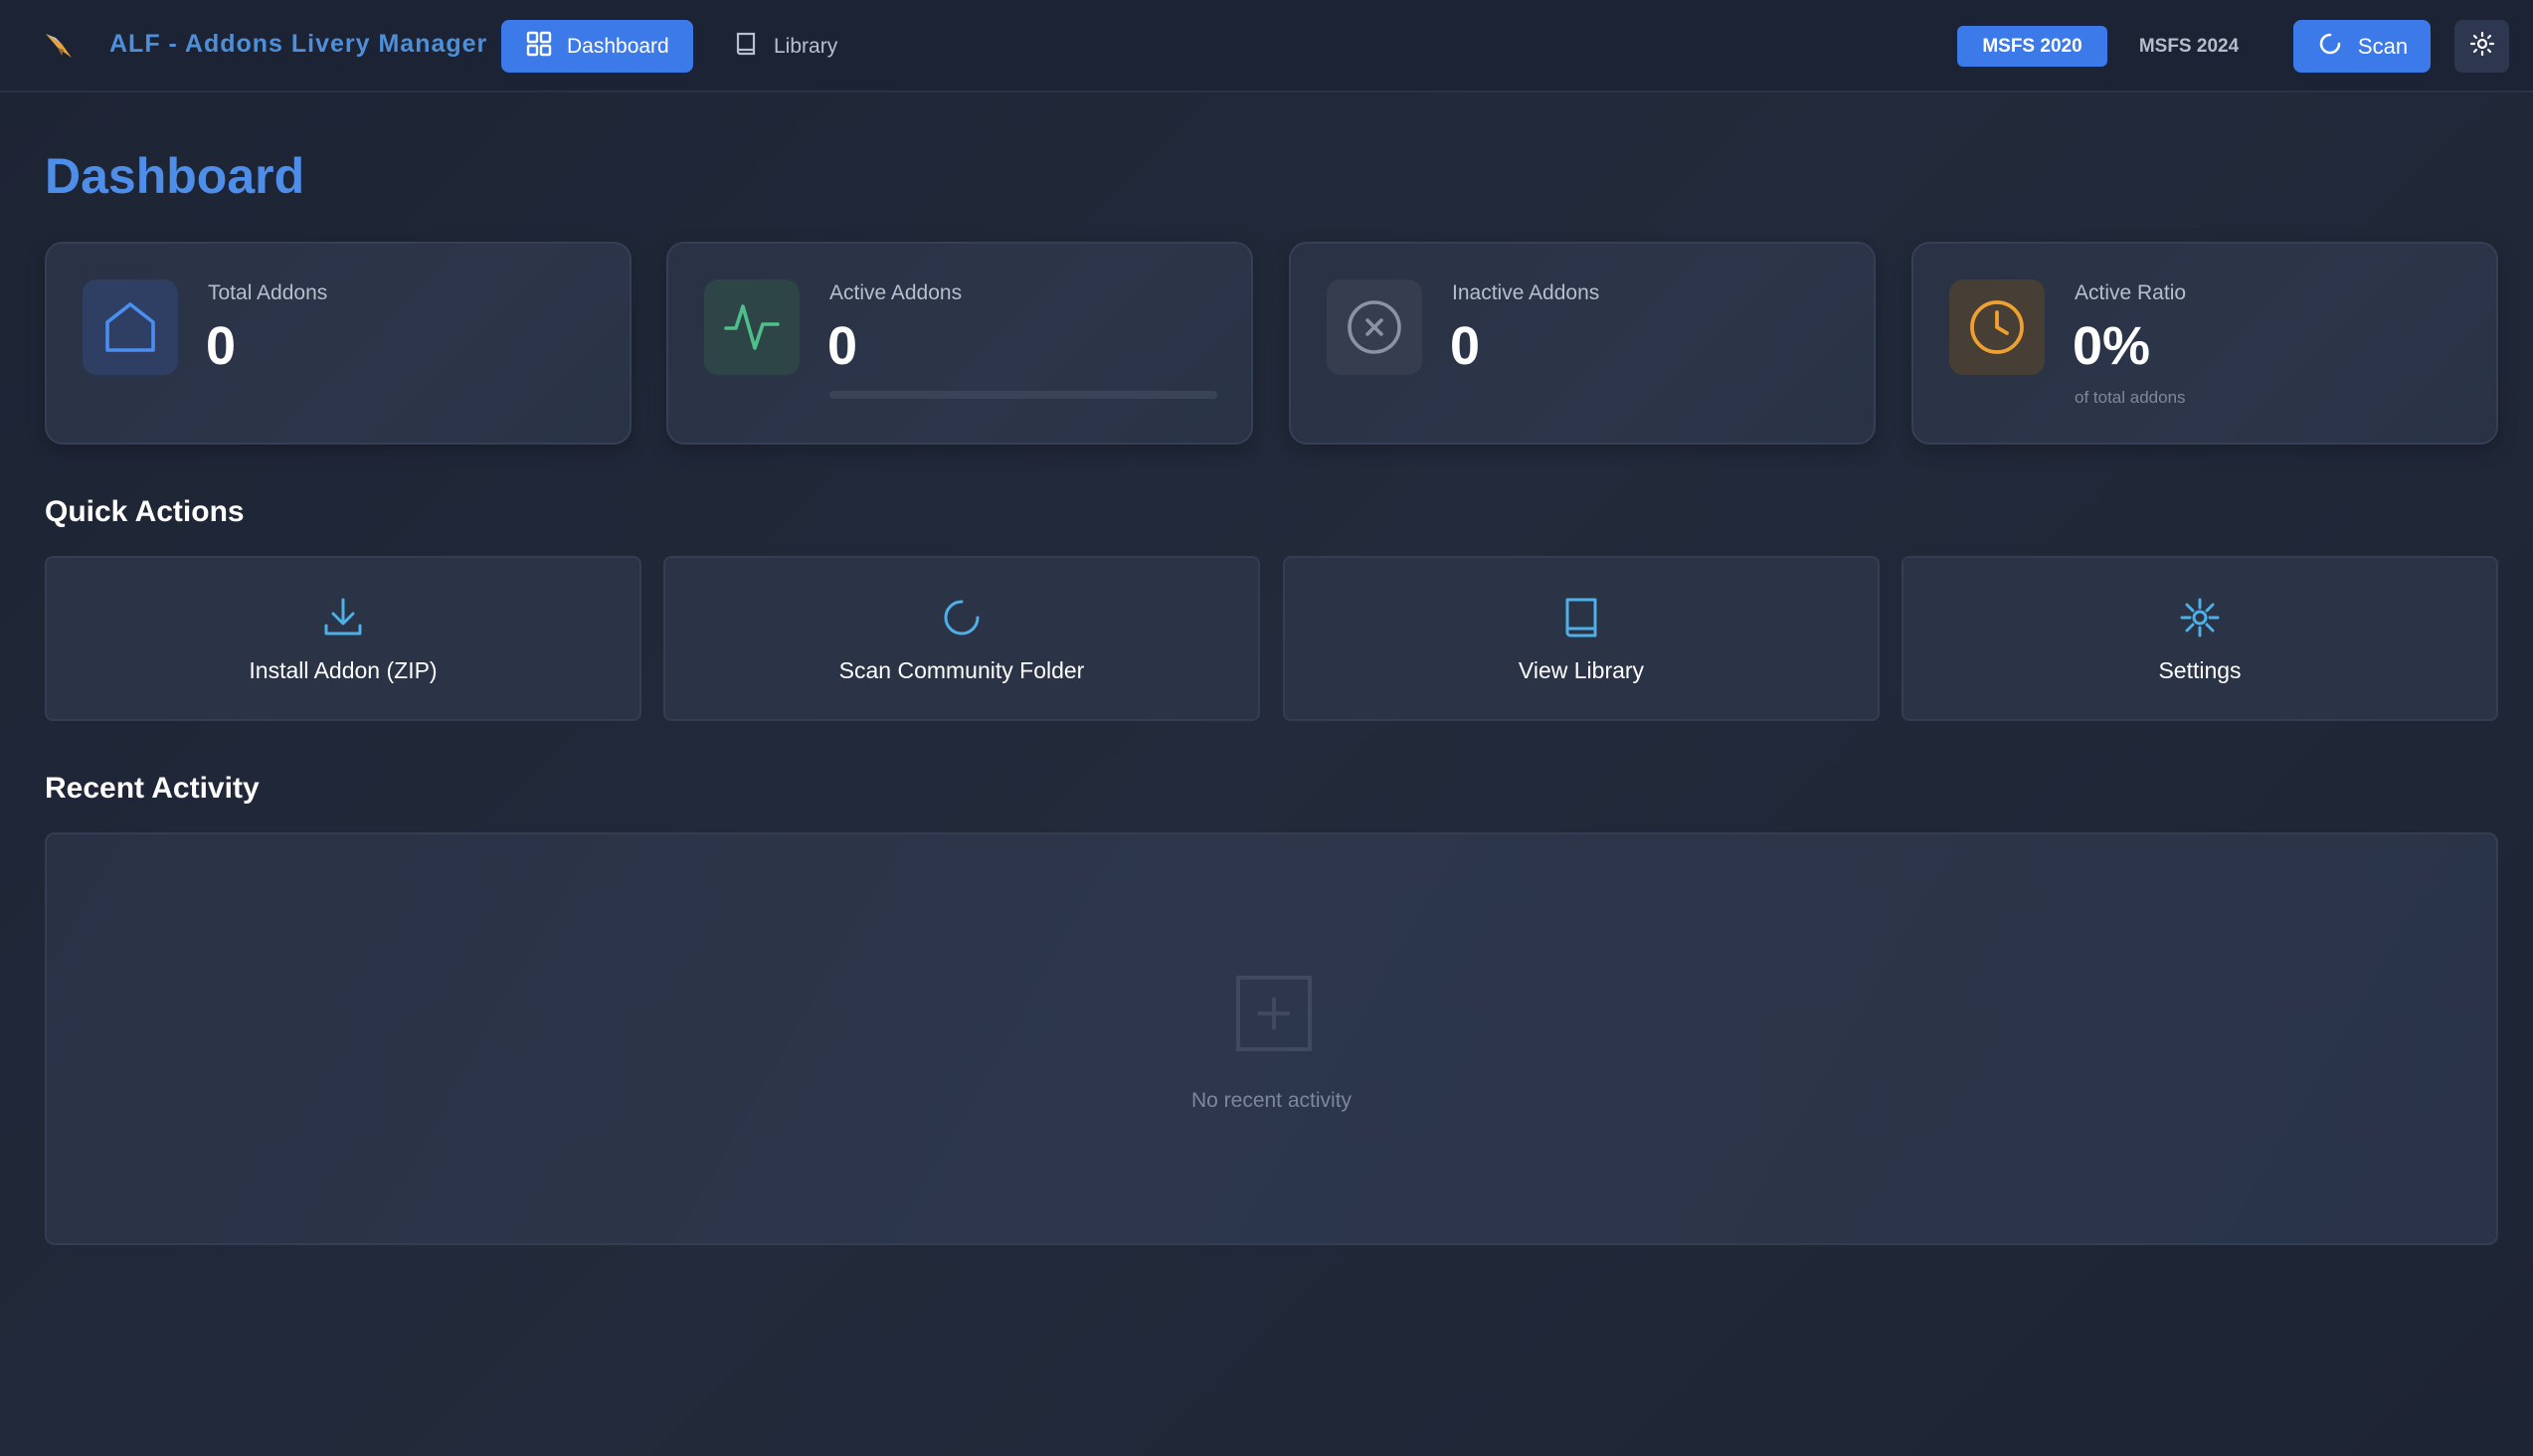  What do you see at coordinates (2131, 292) in the screenshot?
I see `stat-label-active-ratio: Active Ratio` at bounding box center [2131, 292].